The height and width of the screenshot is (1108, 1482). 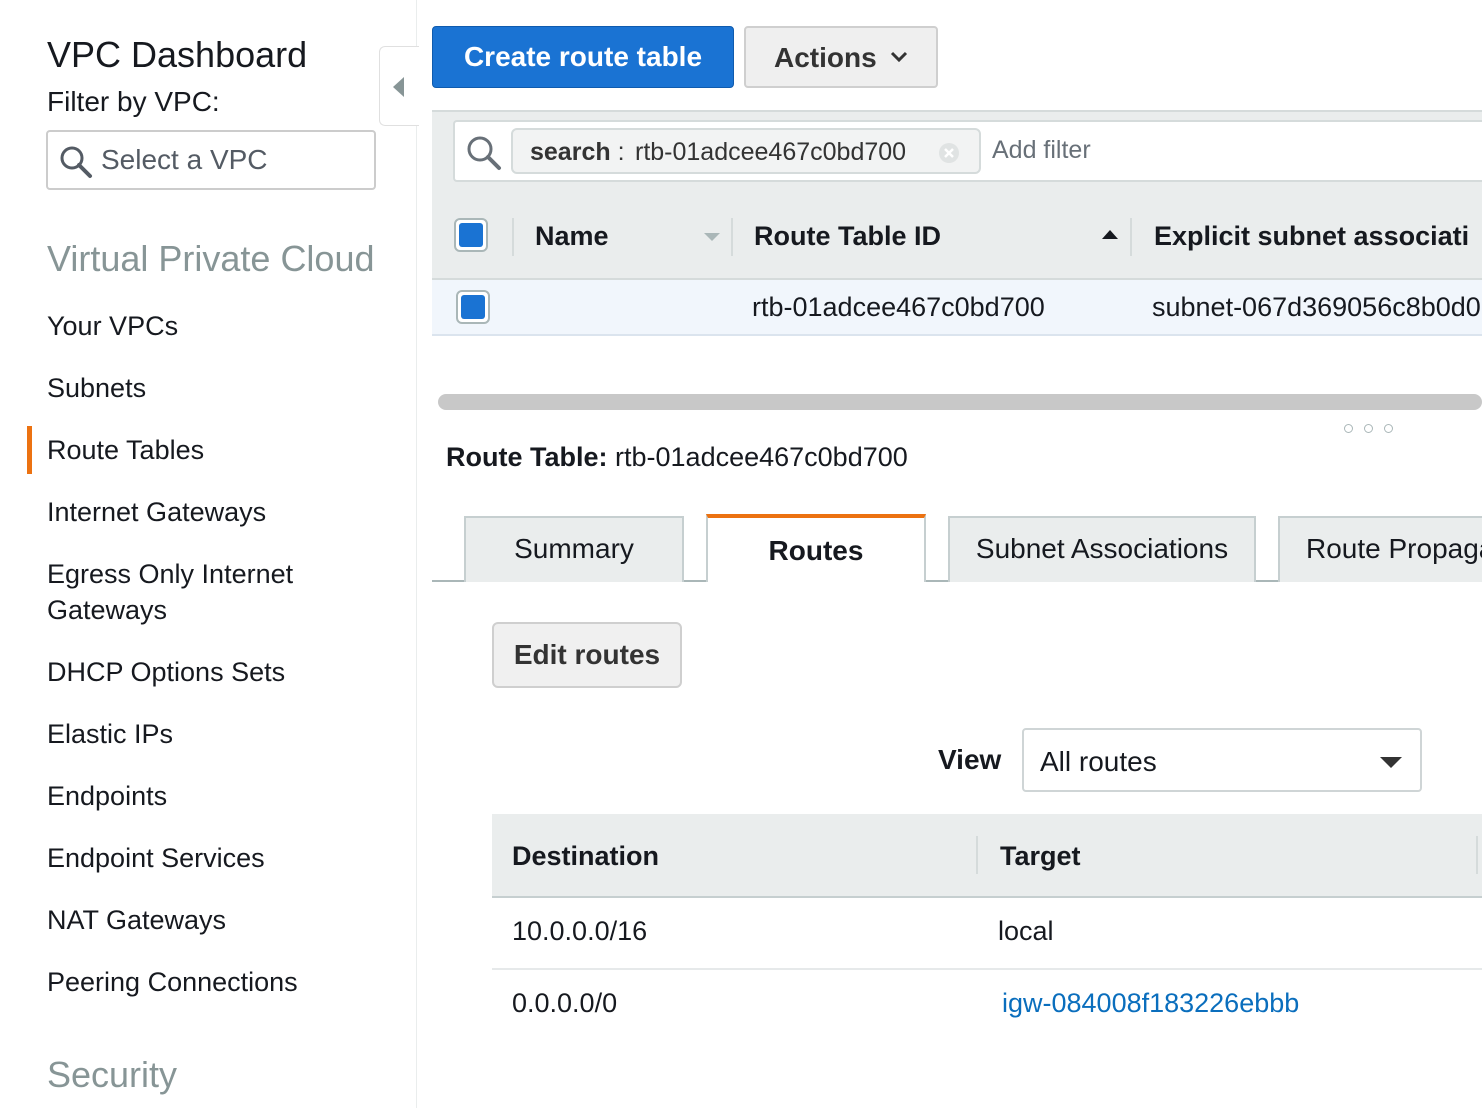 I want to click on filter-by-vpc-label: Filter by VPC:, so click(x=133, y=101).